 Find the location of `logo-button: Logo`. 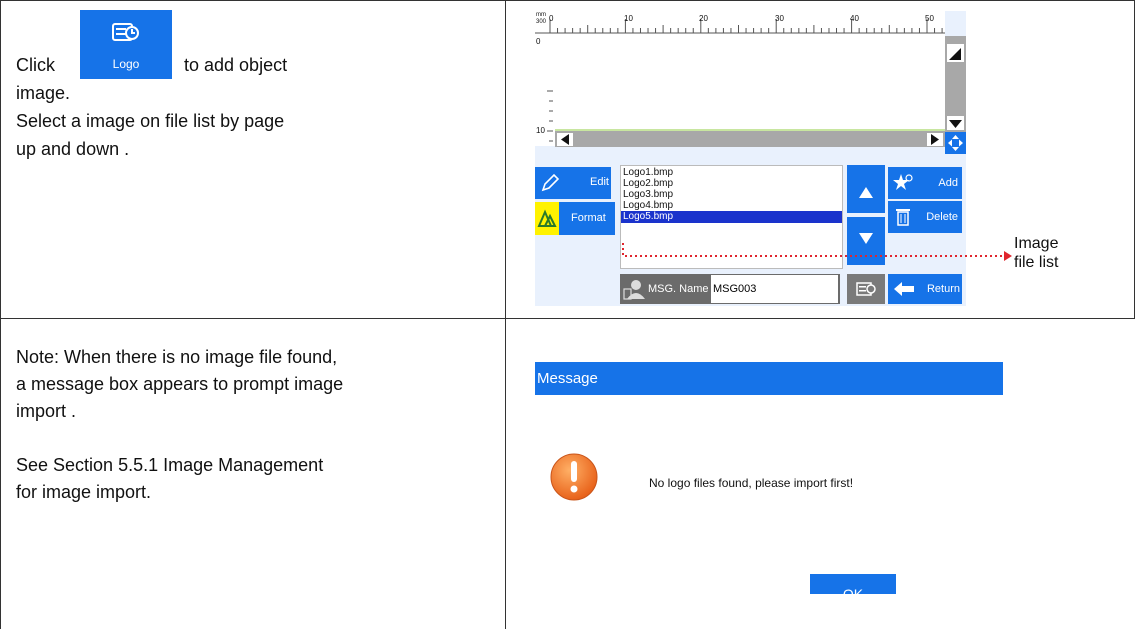

logo-button: Logo is located at coordinates (126, 44).